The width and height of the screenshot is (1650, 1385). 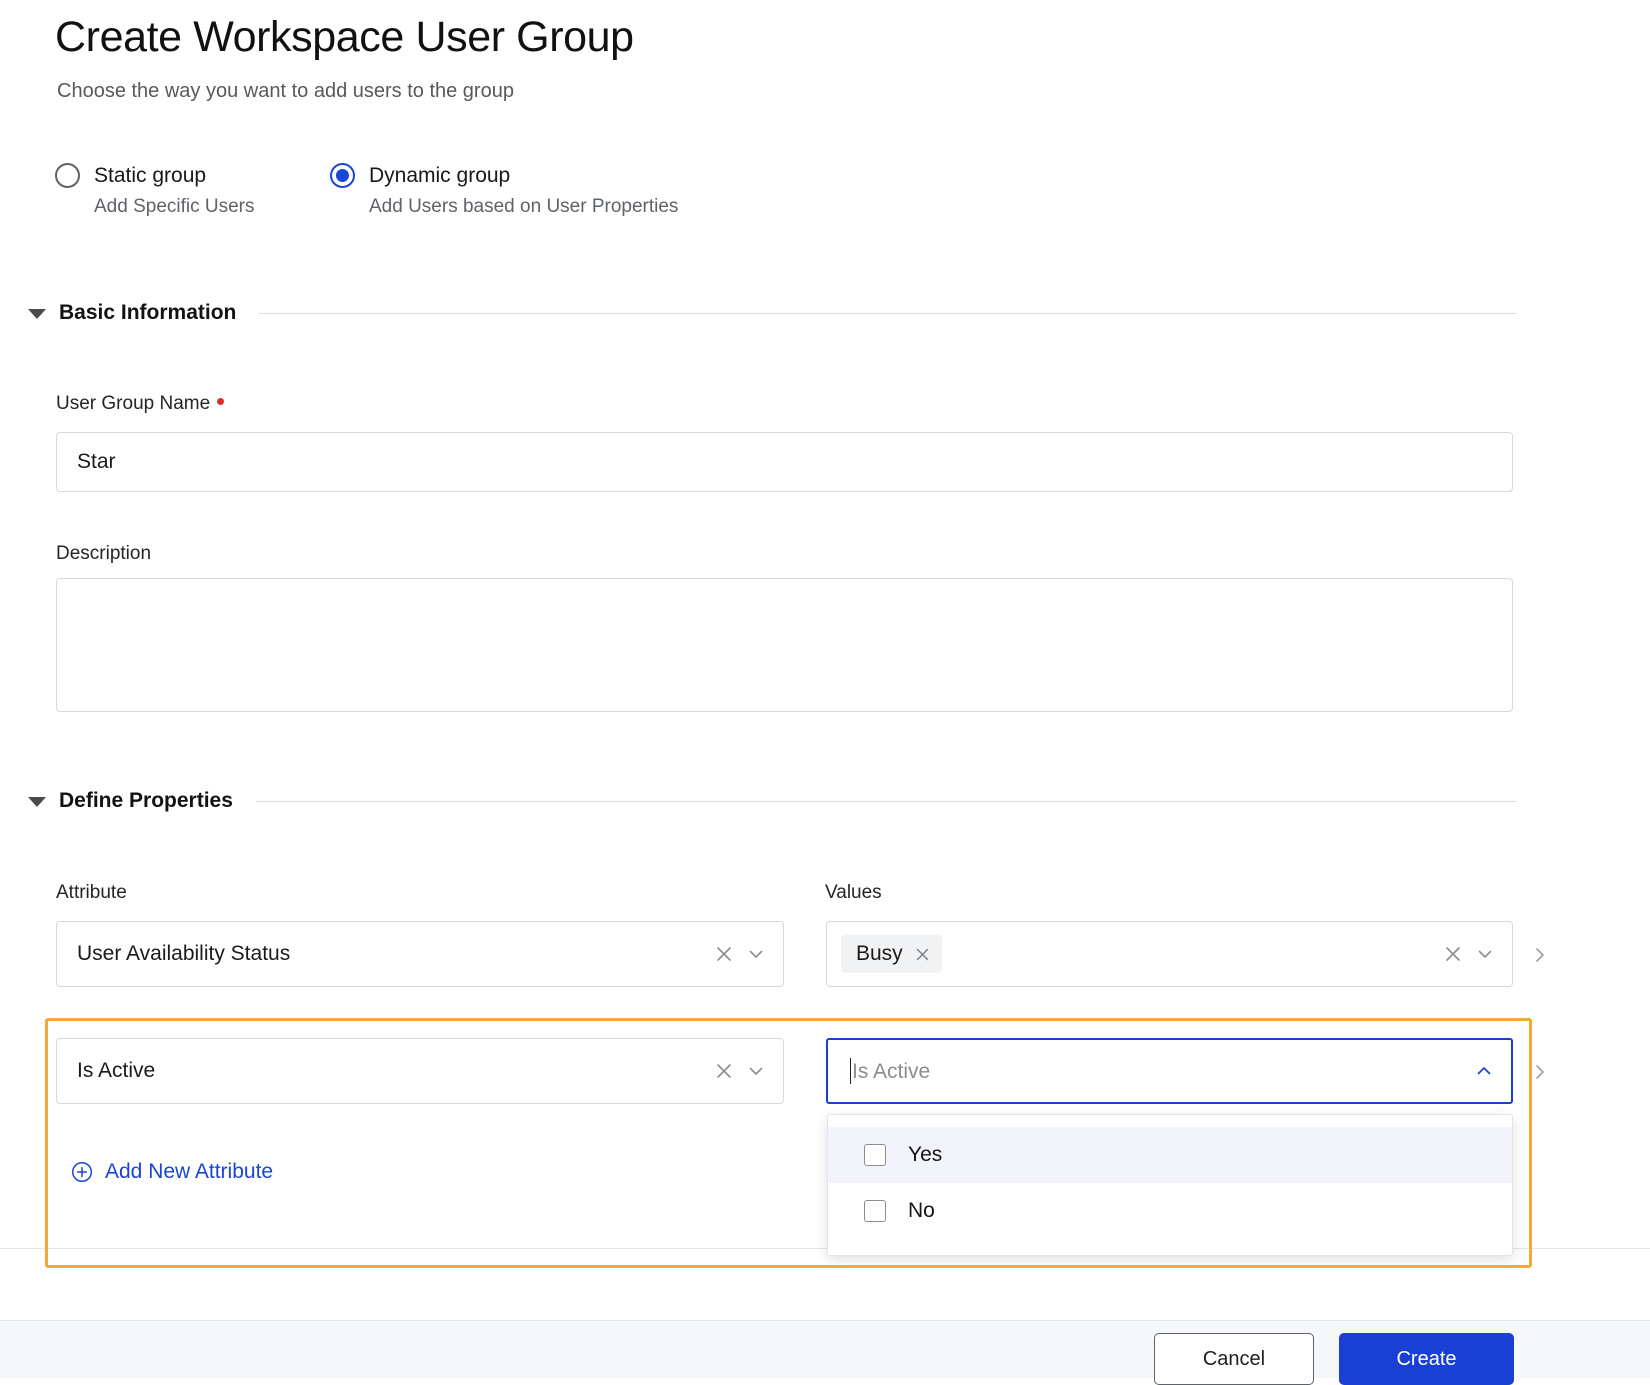 I want to click on dropdown-item-no: No, so click(x=1170, y=1211).